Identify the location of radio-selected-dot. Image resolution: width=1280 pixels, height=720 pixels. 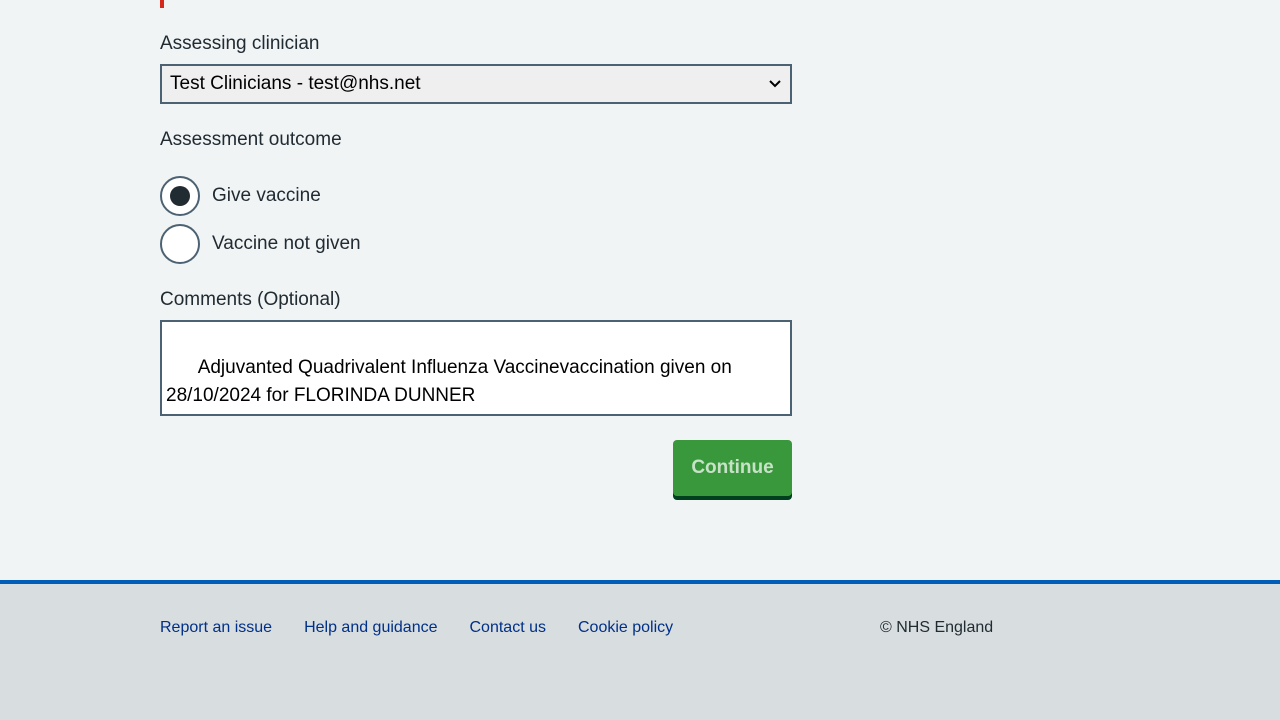
(180, 196).